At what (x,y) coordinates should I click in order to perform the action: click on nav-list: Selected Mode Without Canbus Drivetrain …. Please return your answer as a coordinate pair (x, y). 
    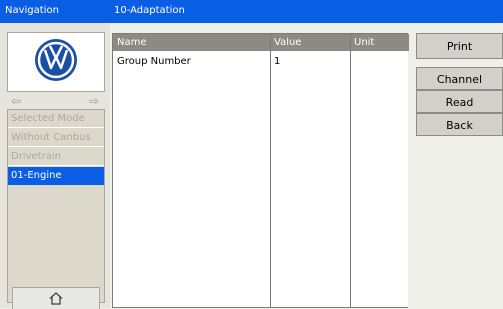
    Looking at the image, I should click on (56, 206).